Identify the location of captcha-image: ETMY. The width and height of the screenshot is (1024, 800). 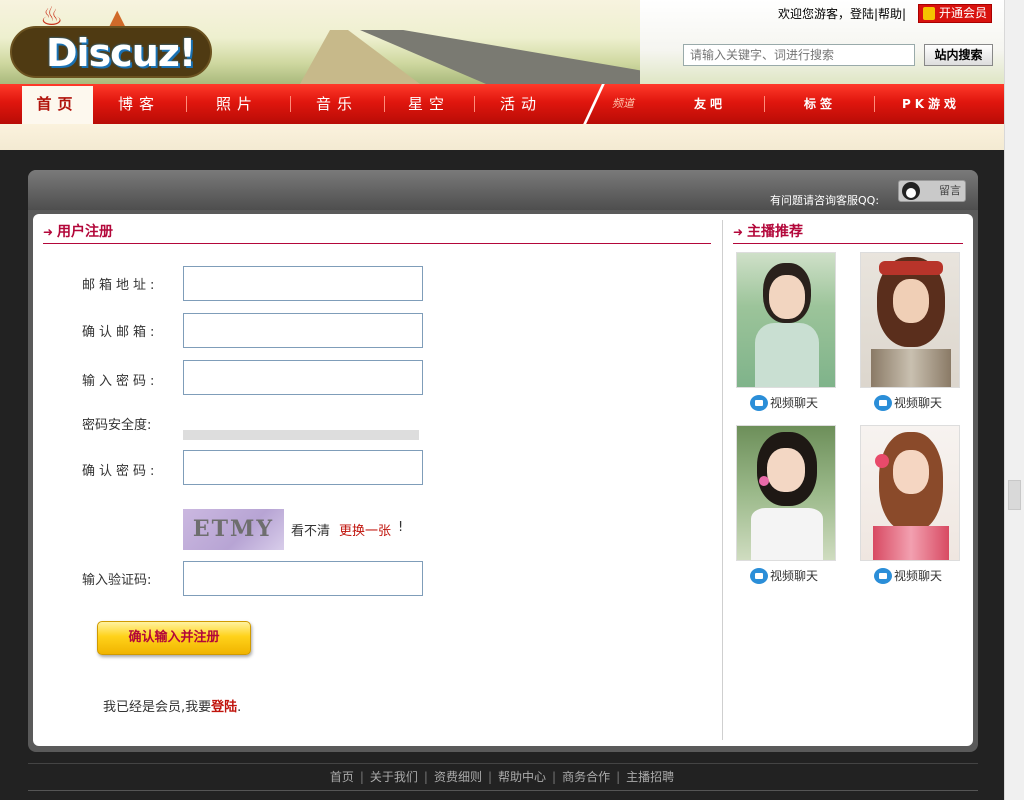
(233, 529).